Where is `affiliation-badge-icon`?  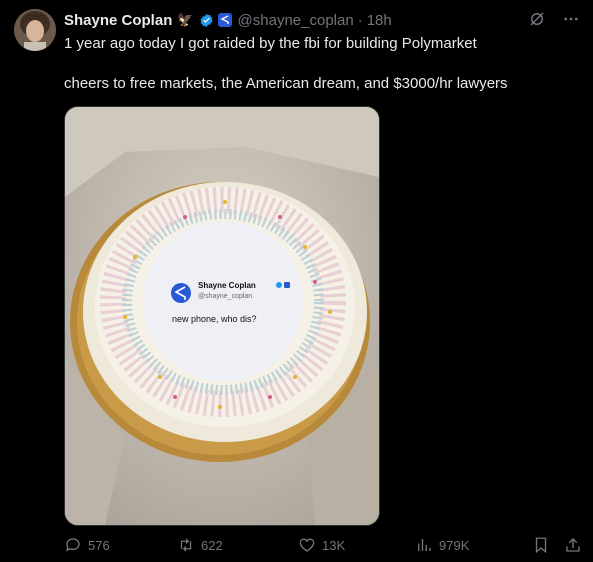 affiliation-badge-icon is located at coordinates (224, 20).